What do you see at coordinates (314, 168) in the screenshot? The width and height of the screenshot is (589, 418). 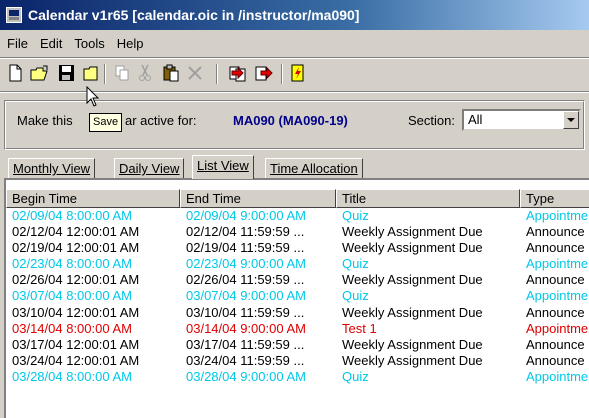 I see `tab-time-allocation: Time Allocation` at bounding box center [314, 168].